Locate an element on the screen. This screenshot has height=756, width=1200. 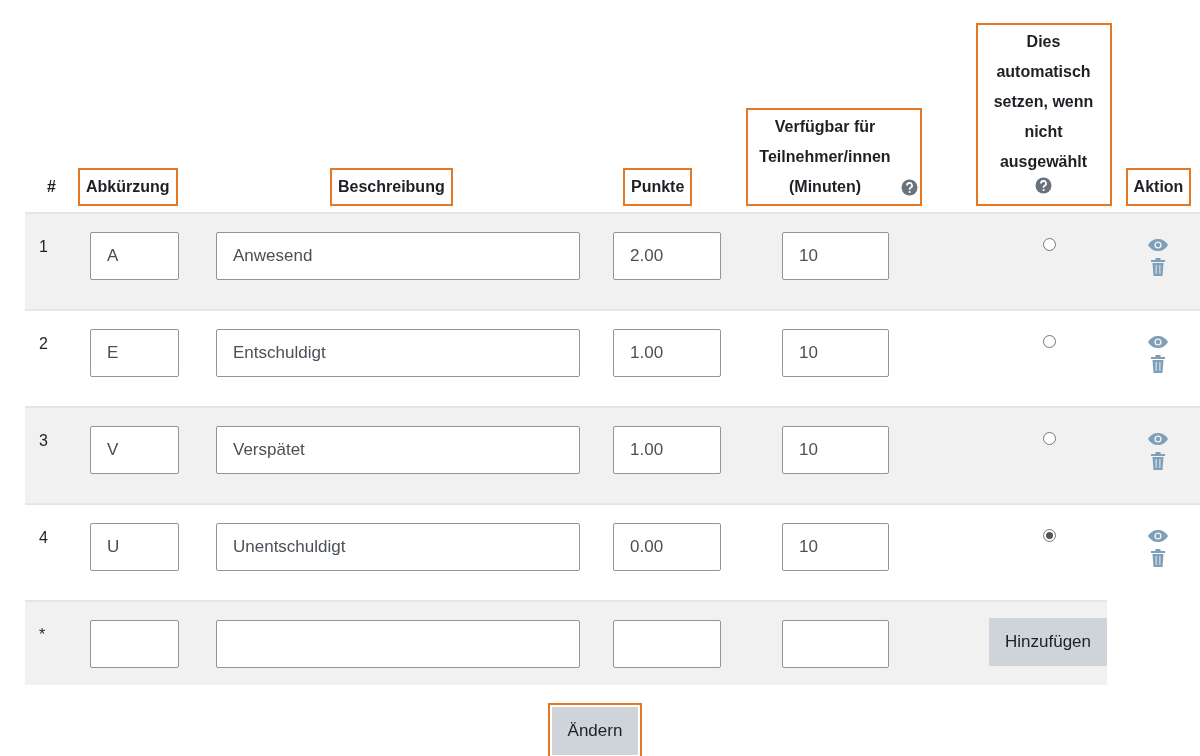
row-number: 3 is located at coordinates (43, 440).